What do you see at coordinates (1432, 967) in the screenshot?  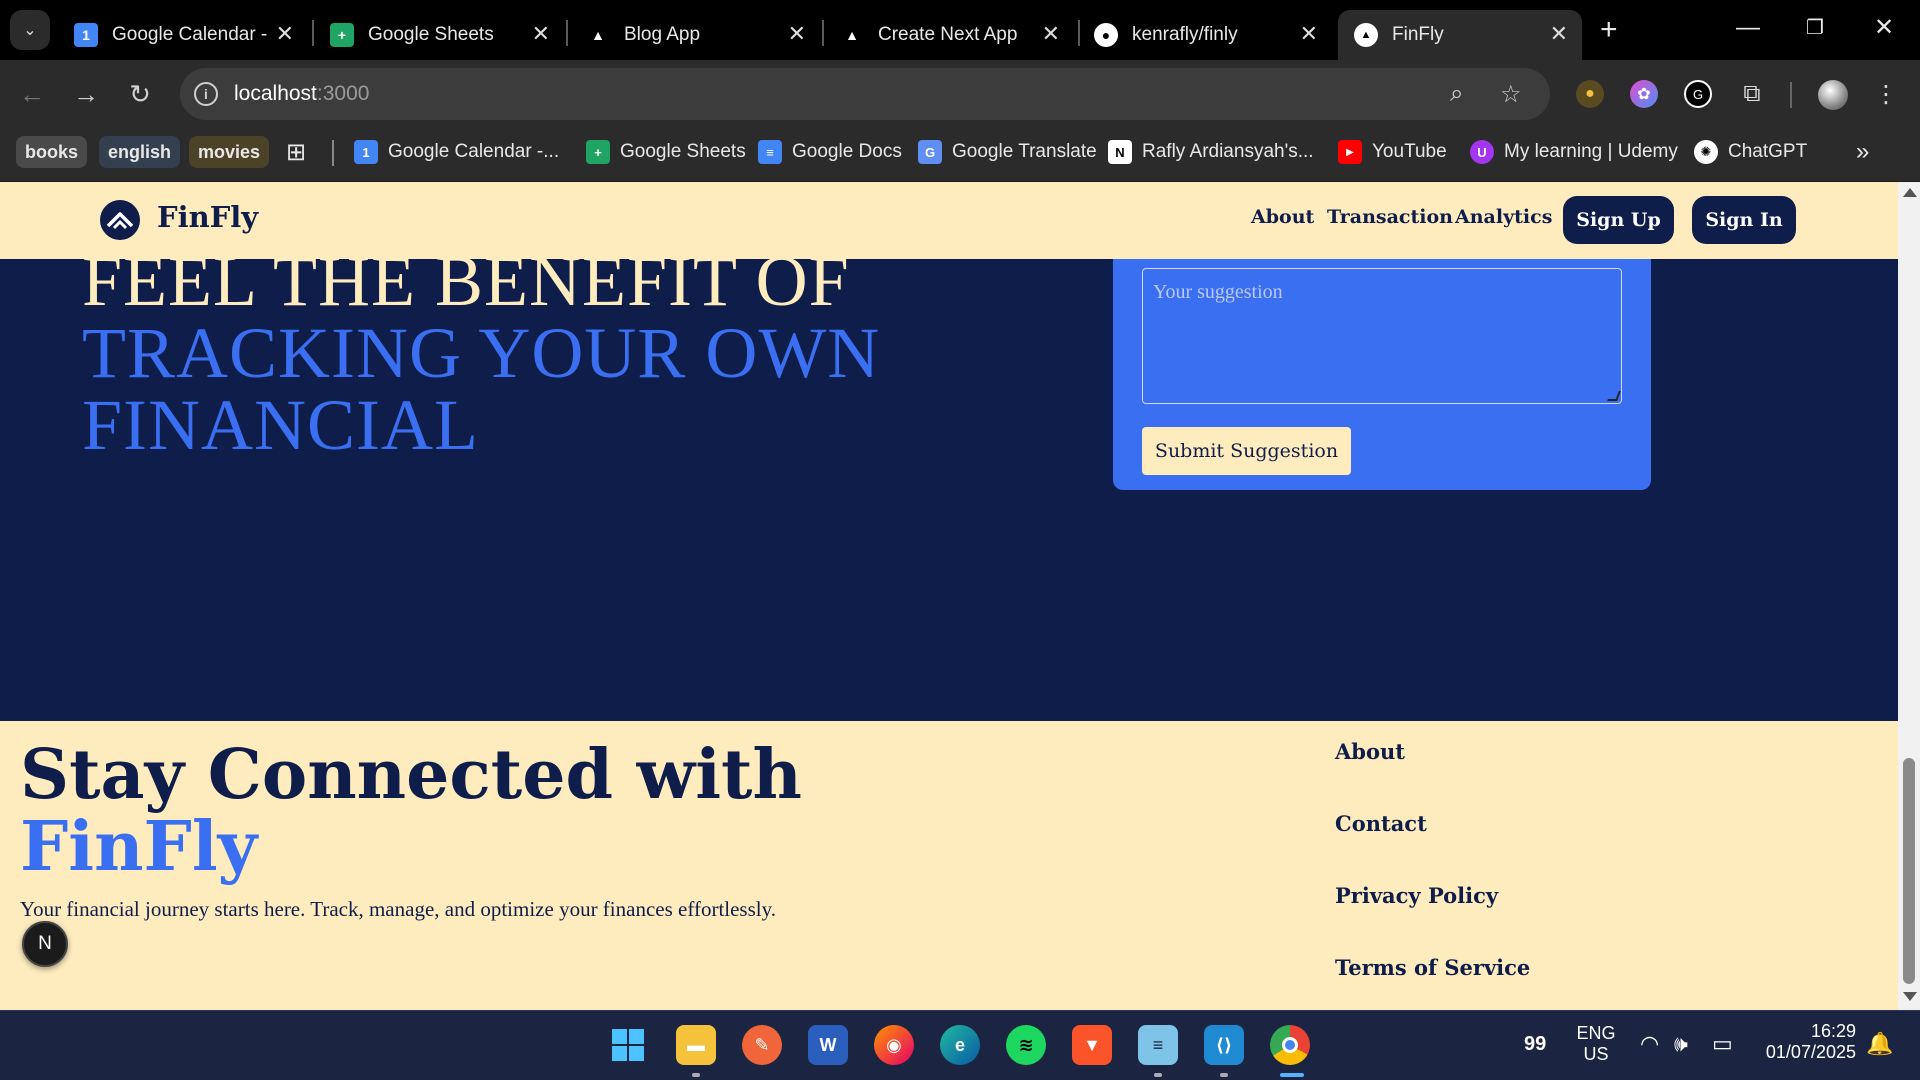 I see `footer-link-terms: Terms of Service` at bounding box center [1432, 967].